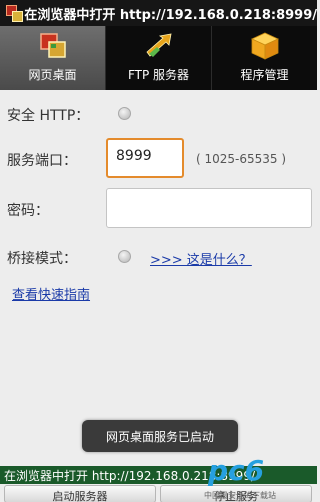  What do you see at coordinates (209, 208) in the screenshot?
I see `password-input` at bounding box center [209, 208].